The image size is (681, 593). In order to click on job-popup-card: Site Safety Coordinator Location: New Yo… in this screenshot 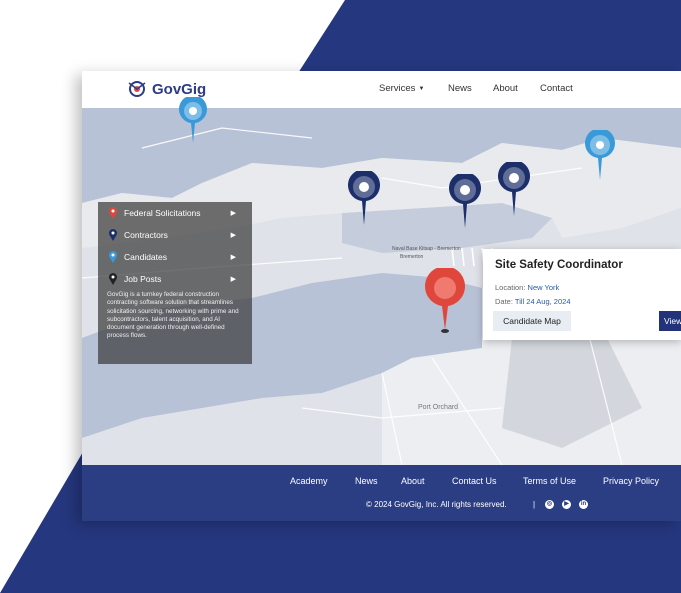, I will do `click(582, 294)`.